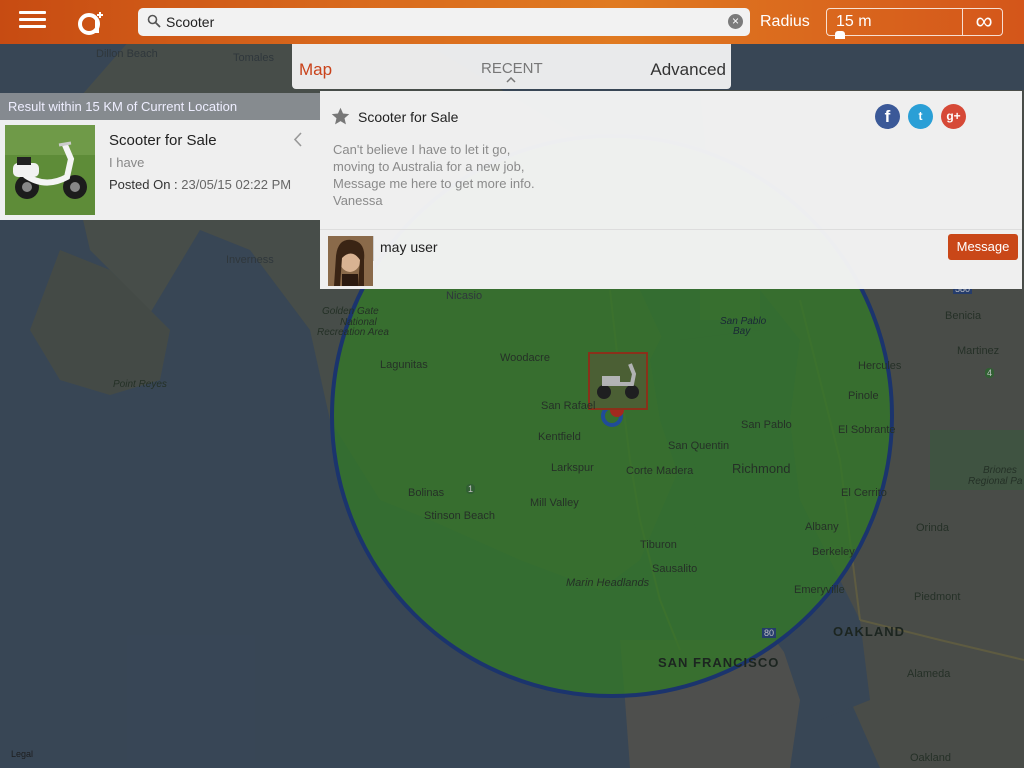 This screenshot has width=1024, height=768. I want to click on result-title: Scooter for Sale, so click(163, 140).